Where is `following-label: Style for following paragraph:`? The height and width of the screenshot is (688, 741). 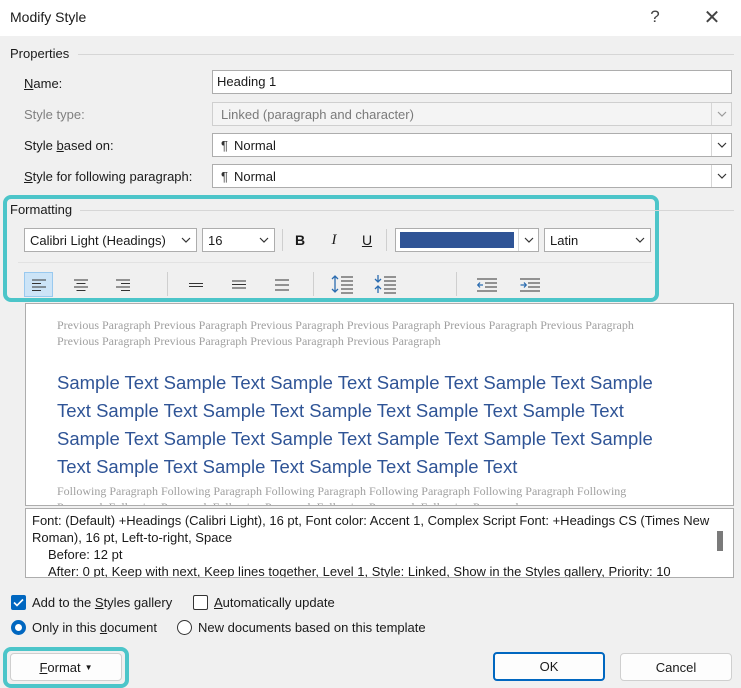 following-label: Style for following paragraph: is located at coordinates (108, 176).